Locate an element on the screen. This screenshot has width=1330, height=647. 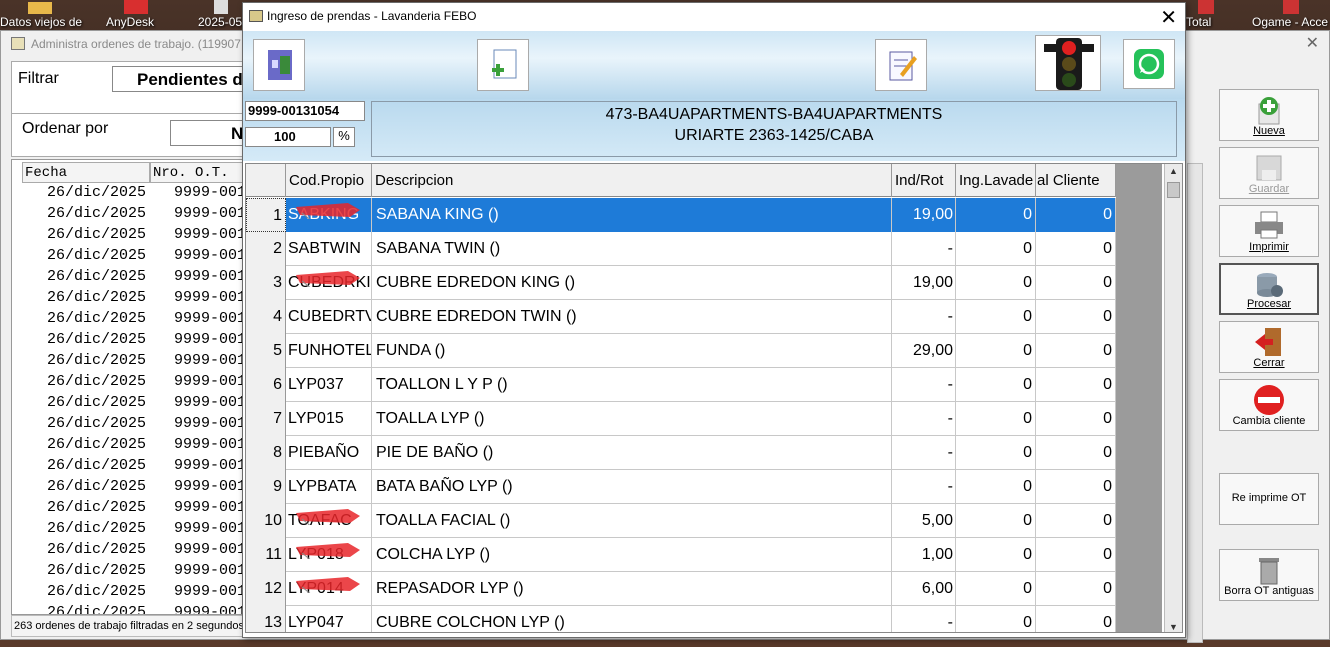
table-row: 3CUBEDRKICUBRE EDREDON KING ()19,0000 is located at coordinates (681, 283).